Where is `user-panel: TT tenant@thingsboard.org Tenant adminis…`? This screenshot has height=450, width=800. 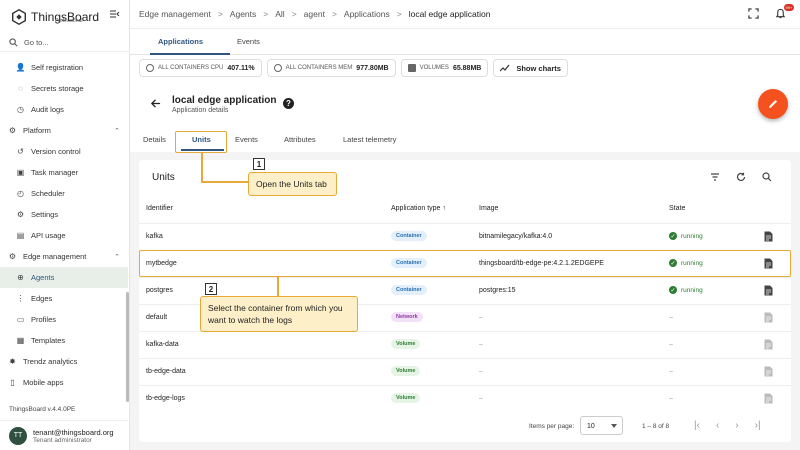
user-panel: TT tenant@thingsboard.org Tenant adminis… is located at coordinates (65, 435).